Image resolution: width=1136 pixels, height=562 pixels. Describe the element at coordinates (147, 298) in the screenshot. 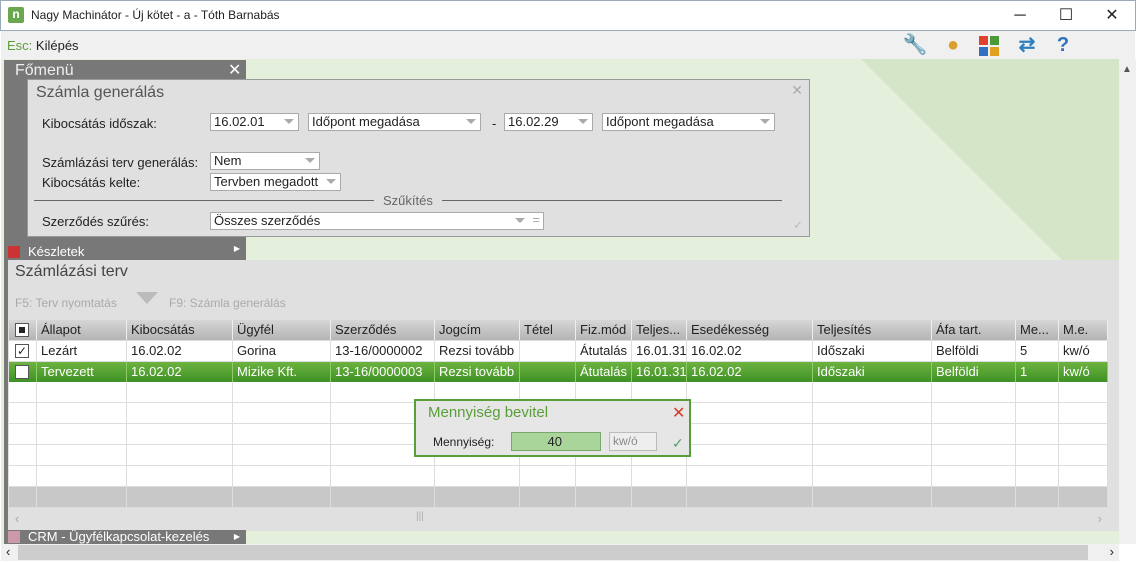

I see `filter-icon` at that location.